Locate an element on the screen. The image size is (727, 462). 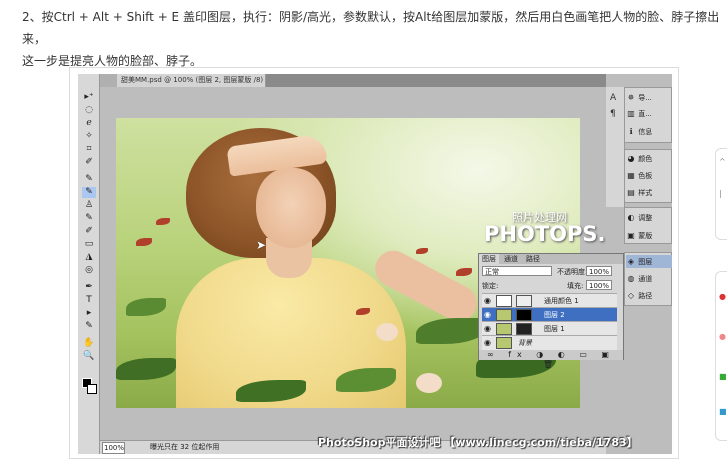
lasso-tool-icon: ℯ is located at coordinates (89, 123).